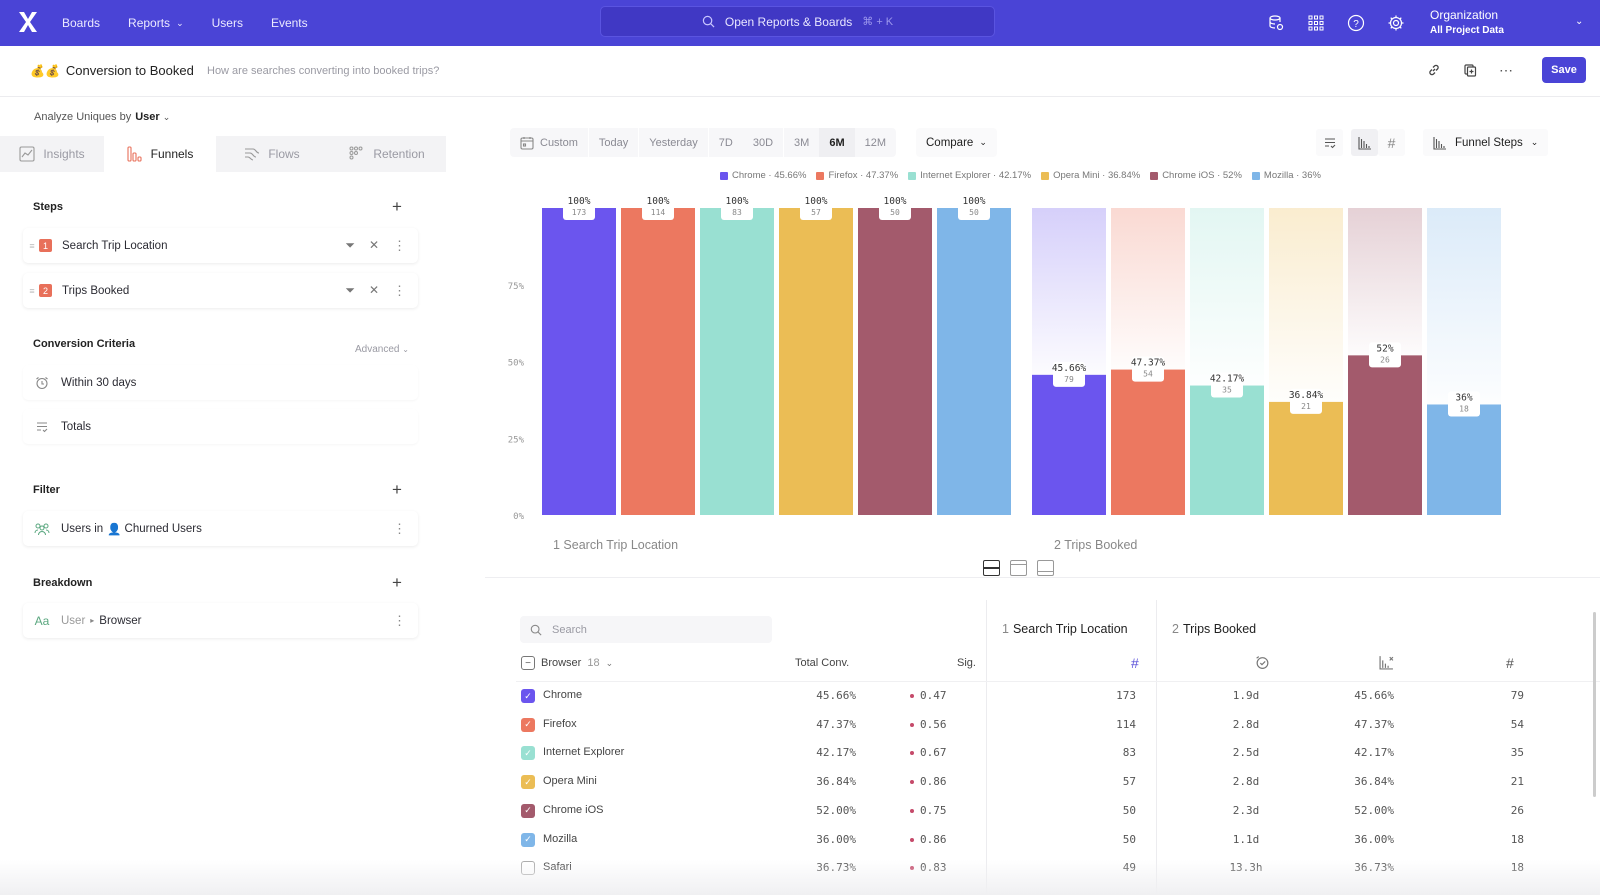 The height and width of the screenshot is (895, 1600). I want to click on add-breakdown-button: +, so click(397, 583).